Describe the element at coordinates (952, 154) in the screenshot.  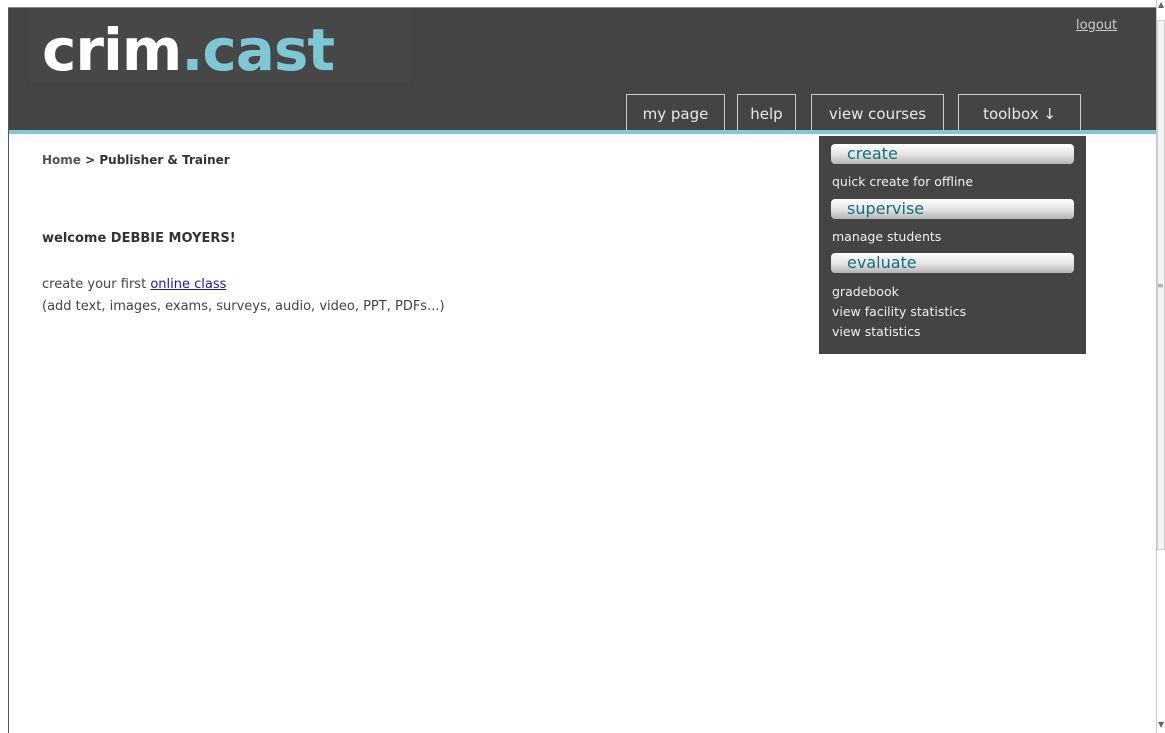
I see `menu-section-create-header: create` at that location.